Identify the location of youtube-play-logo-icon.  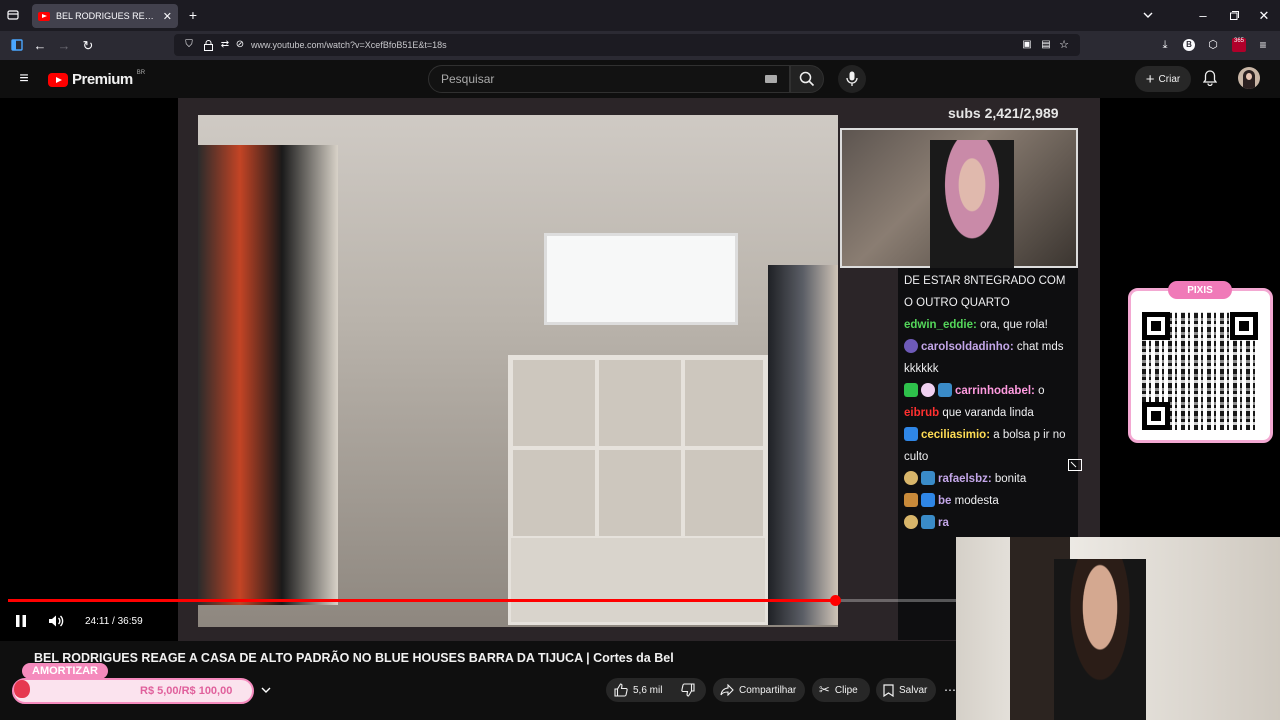
(58, 79).